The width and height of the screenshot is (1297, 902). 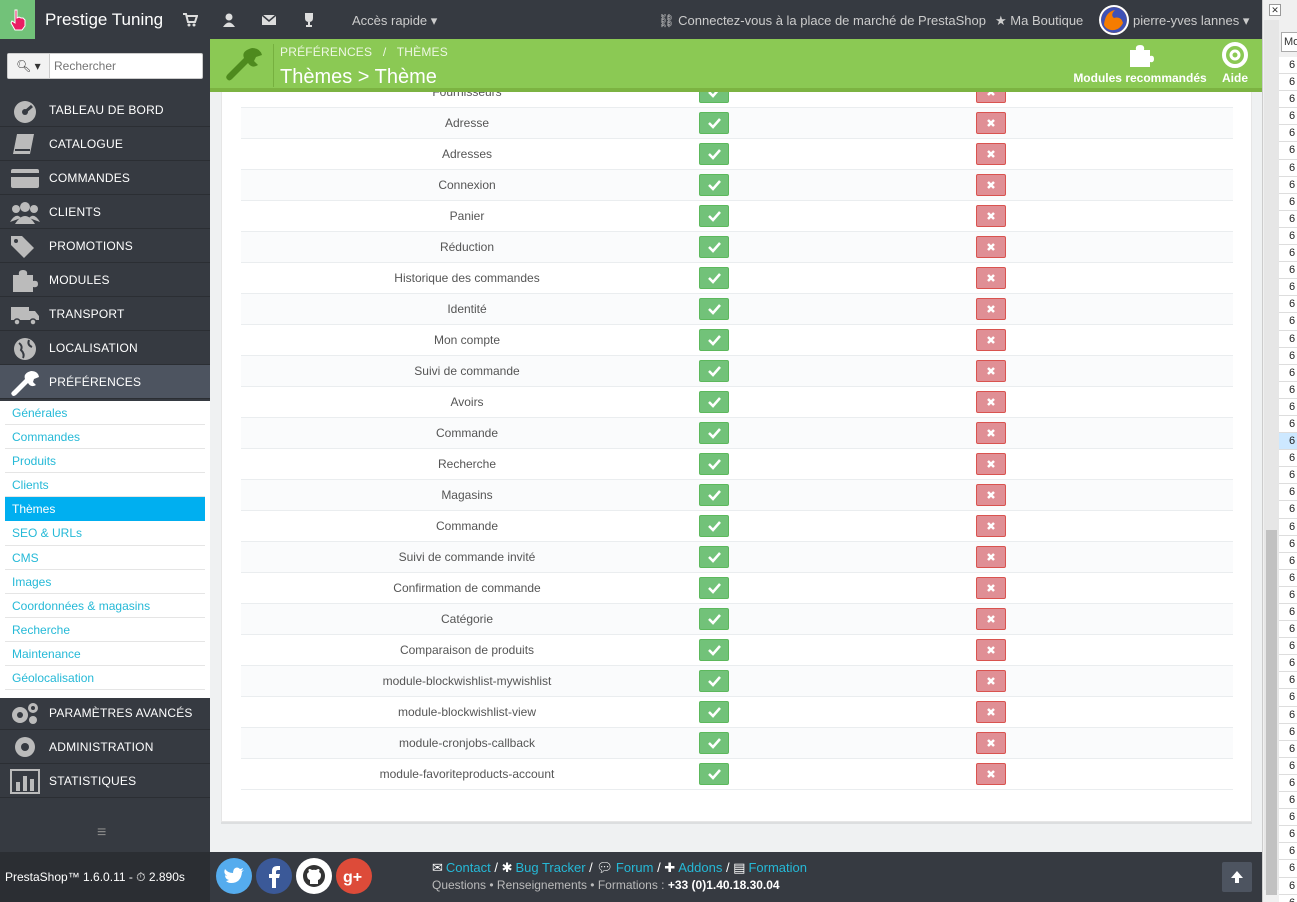 I want to click on submenu-item: Thèmes, so click(x=105, y=509).